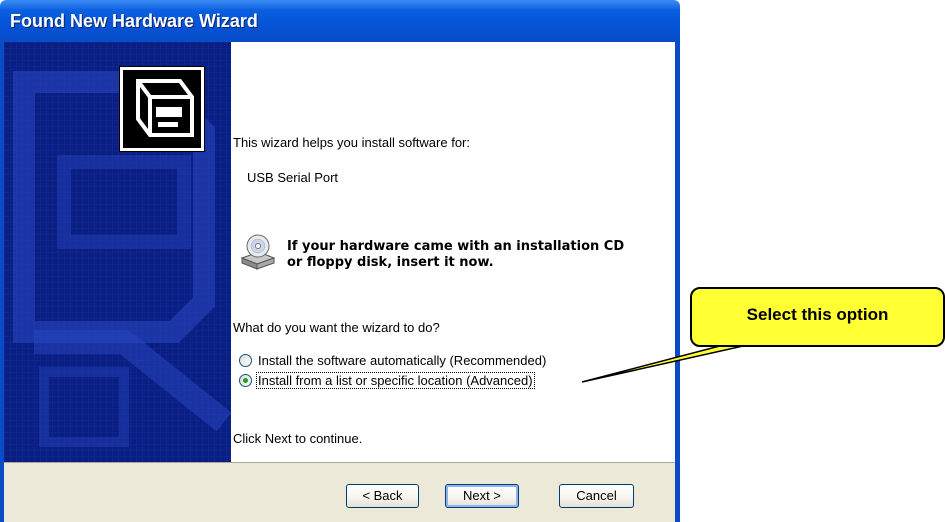 This screenshot has width=945, height=522. I want to click on callout-pointer, so click(667, 362).